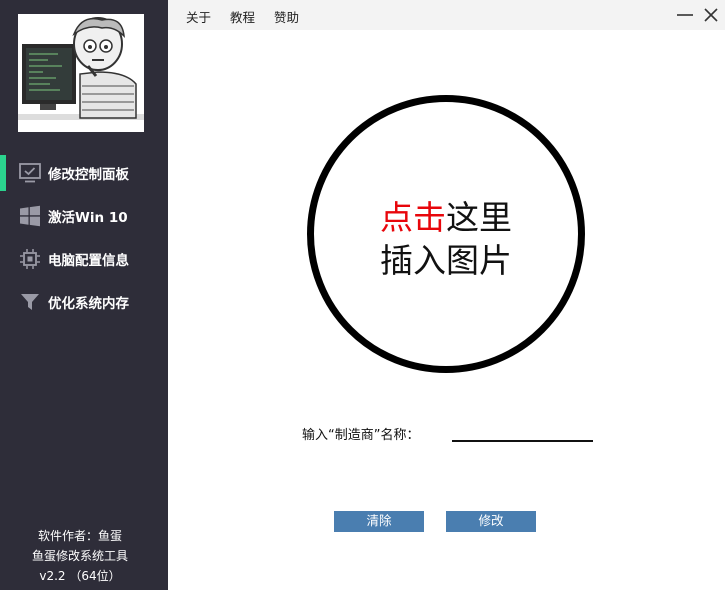  Describe the element at coordinates (479, 217) in the screenshot. I see `prompt-text: 这里` at that location.